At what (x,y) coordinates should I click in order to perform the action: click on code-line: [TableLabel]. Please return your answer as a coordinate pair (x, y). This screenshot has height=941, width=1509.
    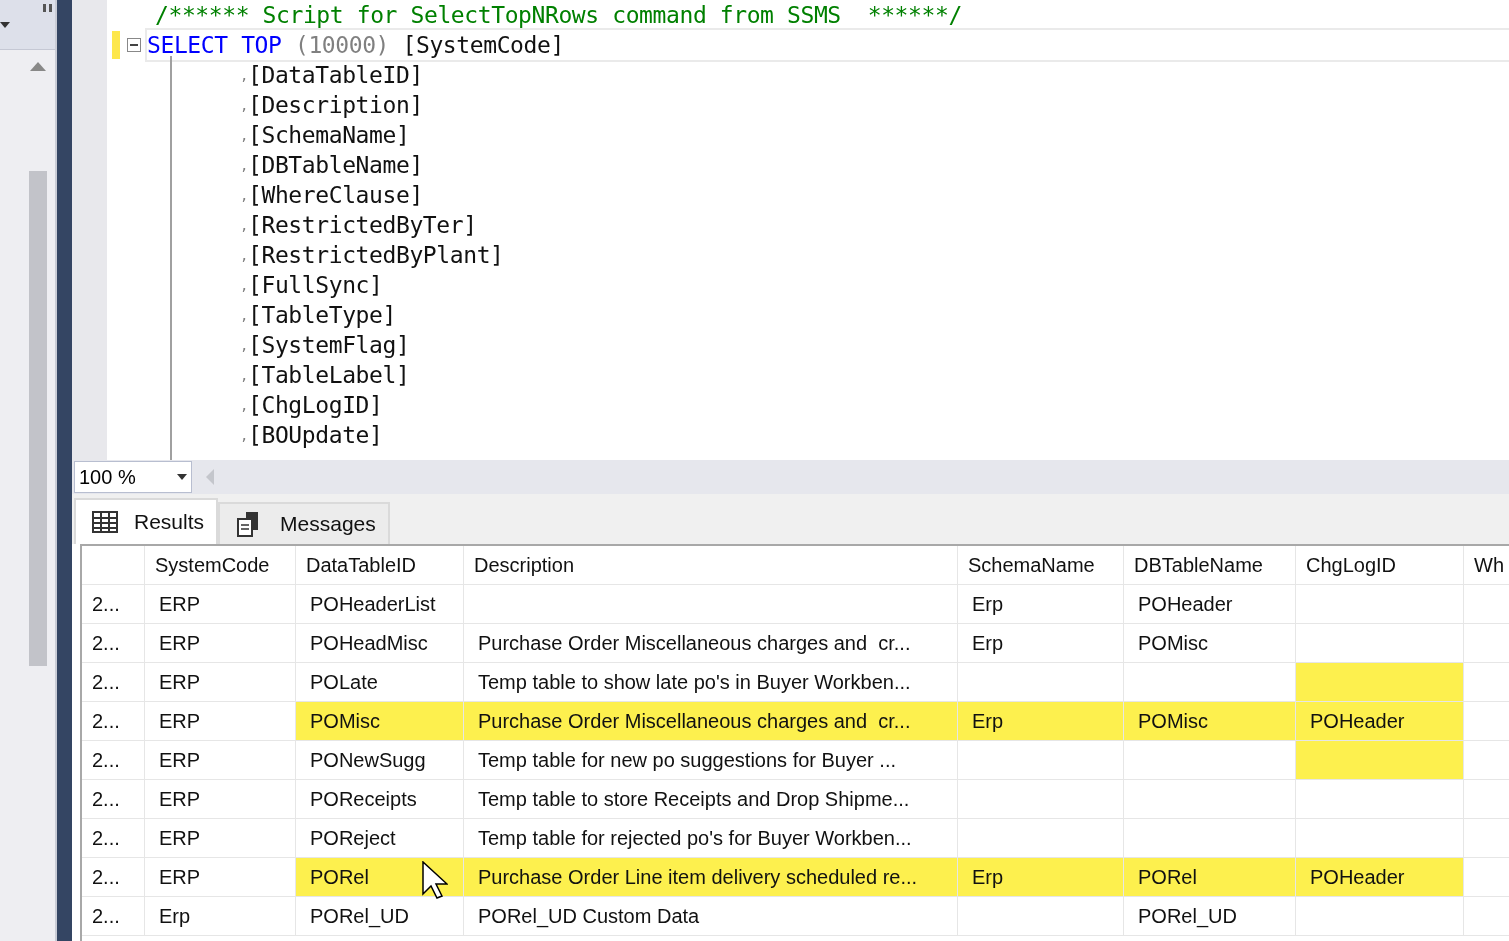
    Looking at the image, I should click on (329, 375).